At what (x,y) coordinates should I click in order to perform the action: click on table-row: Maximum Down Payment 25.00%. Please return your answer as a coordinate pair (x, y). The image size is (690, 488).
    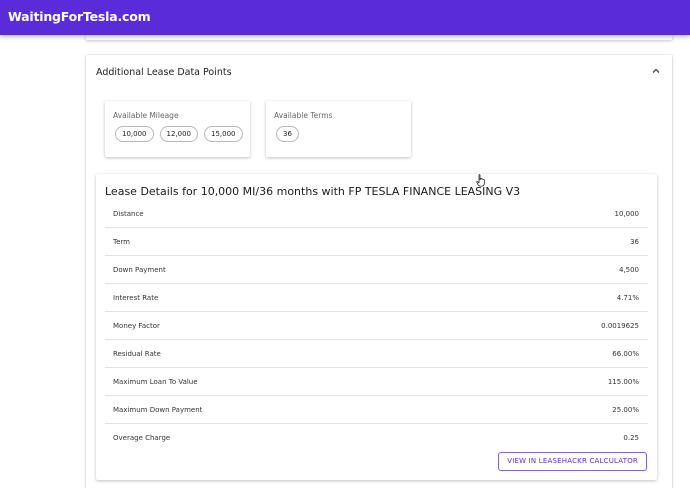
    Looking at the image, I should click on (376, 410).